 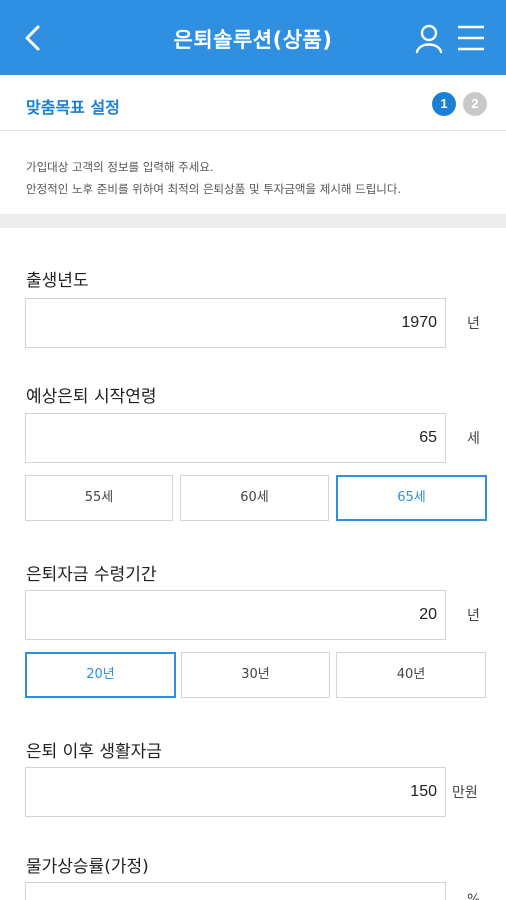 I want to click on receive-period-option-30: 30년, so click(x=255, y=675).